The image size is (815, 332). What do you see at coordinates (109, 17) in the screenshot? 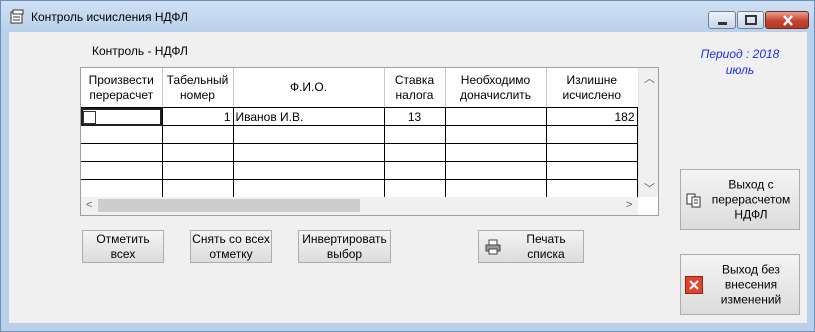
I see `window-title: Контроль исчисления НДФЛ` at bounding box center [109, 17].